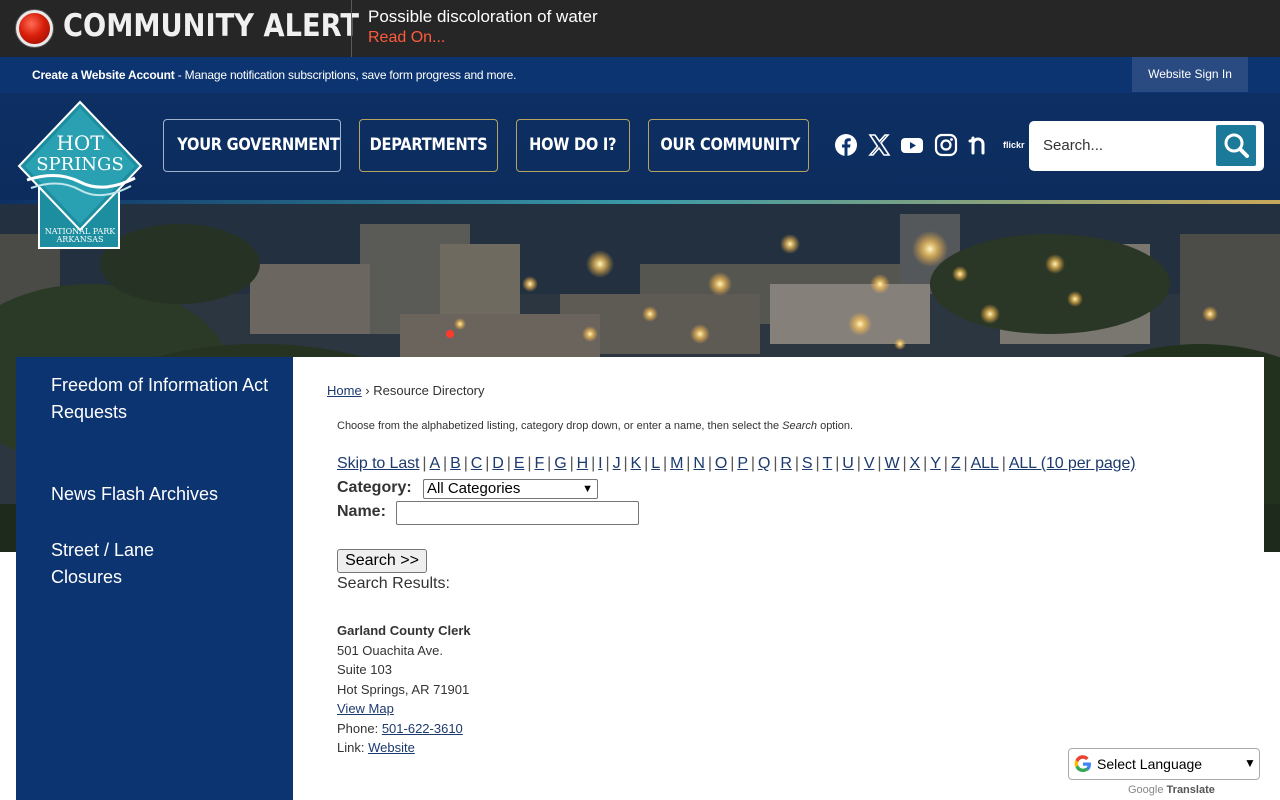 The image size is (1280, 800). Describe the element at coordinates (161, 398) in the screenshot. I see `sidebar-item-foia-requests: Freedom of Information Act Requests` at that location.